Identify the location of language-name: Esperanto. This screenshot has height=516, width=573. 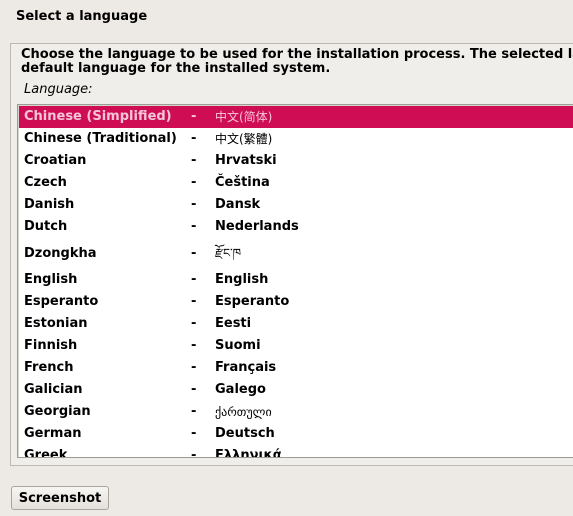
(61, 301).